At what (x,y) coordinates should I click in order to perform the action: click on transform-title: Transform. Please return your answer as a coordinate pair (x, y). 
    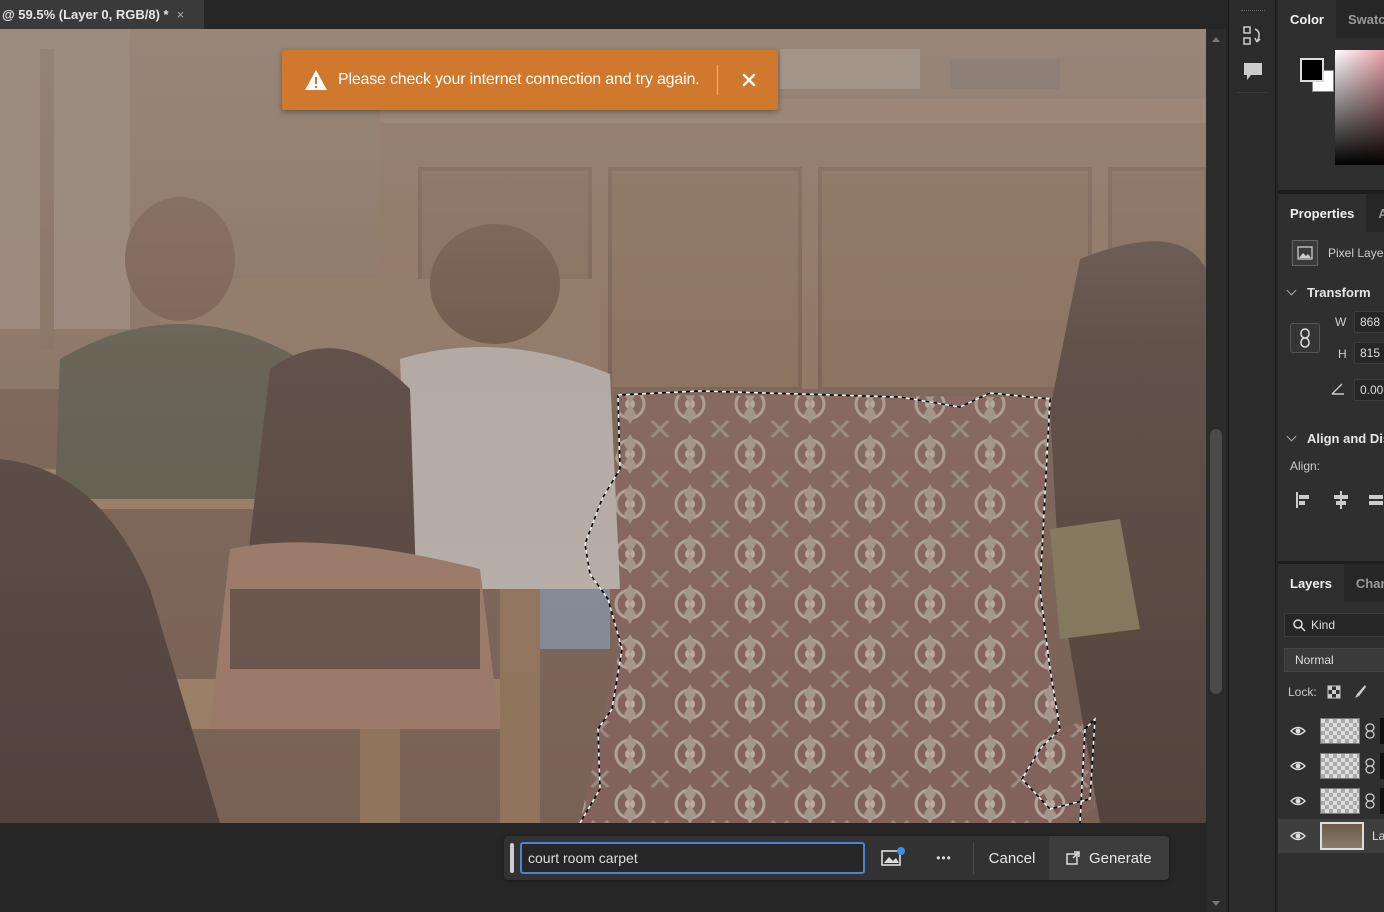
    Looking at the image, I should click on (1339, 292).